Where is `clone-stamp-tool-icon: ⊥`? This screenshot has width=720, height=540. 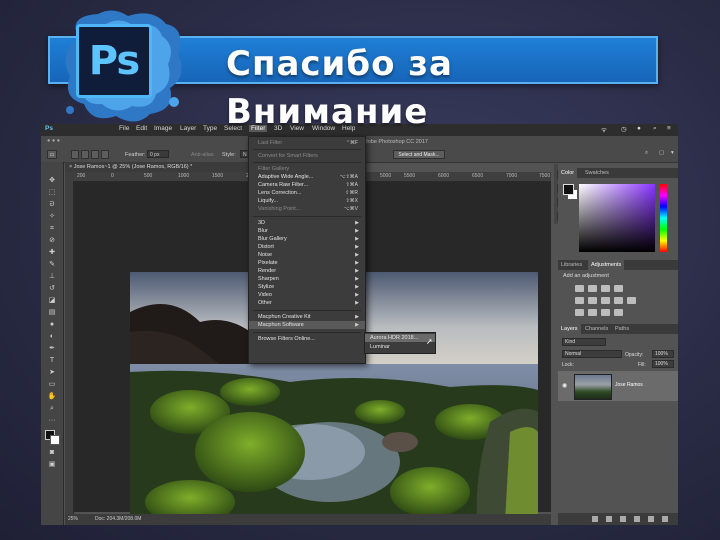
clone-stamp-tool-icon: ⊥ is located at coordinates (52, 276).